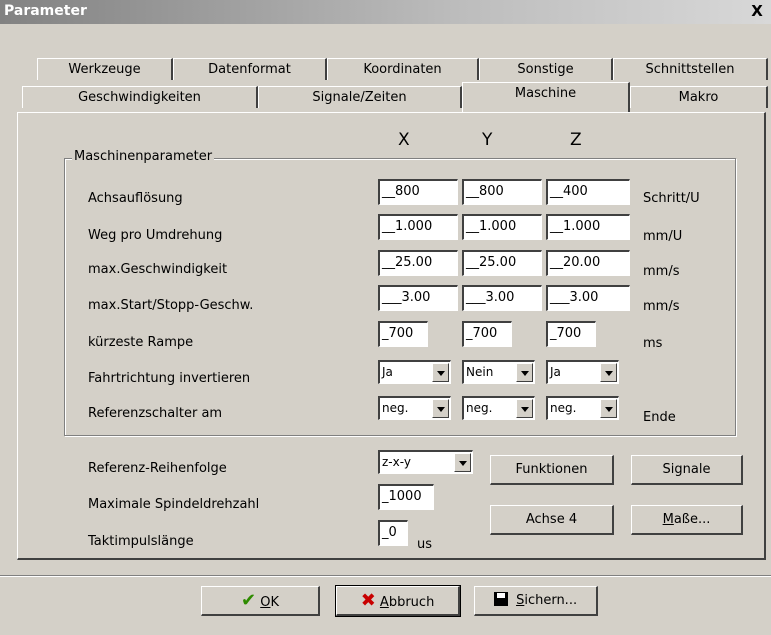 The width and height of the screenshot is (771, 635). I want to click on save-disk-icon, so click(500, 599).